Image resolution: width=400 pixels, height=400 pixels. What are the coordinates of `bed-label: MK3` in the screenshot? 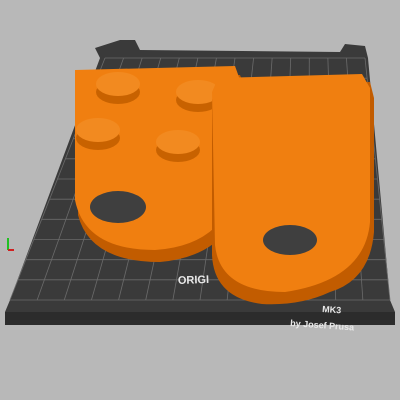 It's located at (332, 310).